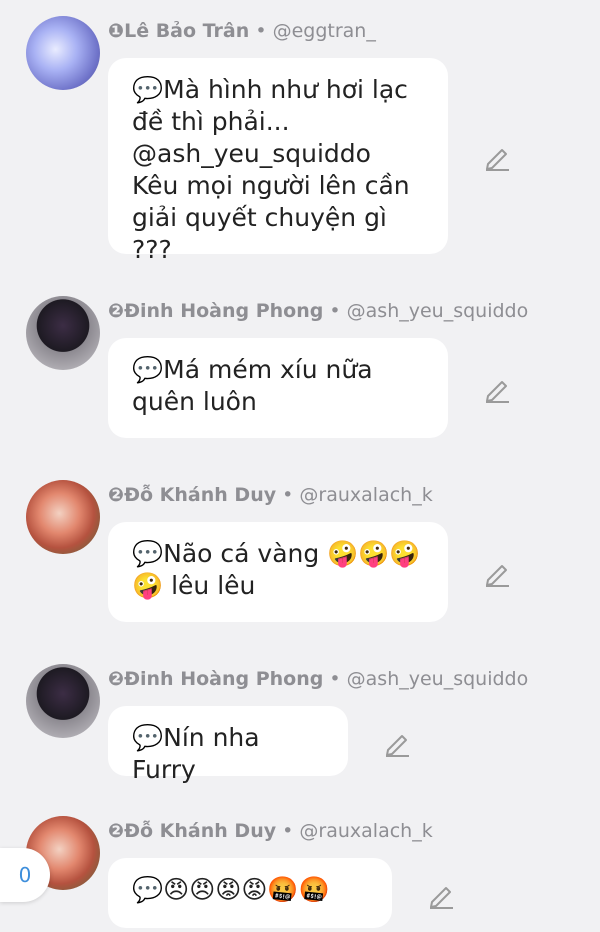 Image resolution: width=600 pixels, height=932 pixels. I want to click on author-handle: @eggtran_, so click(324, 31).